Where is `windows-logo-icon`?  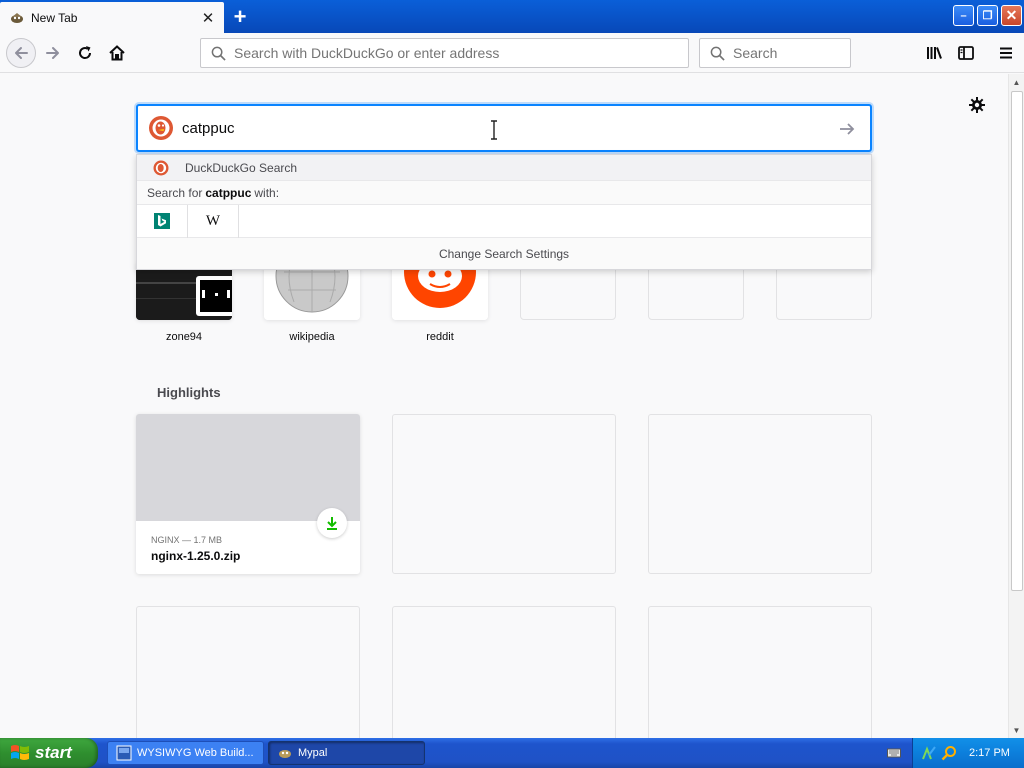
windows-logo-icon is located at coordinates (20, 752).